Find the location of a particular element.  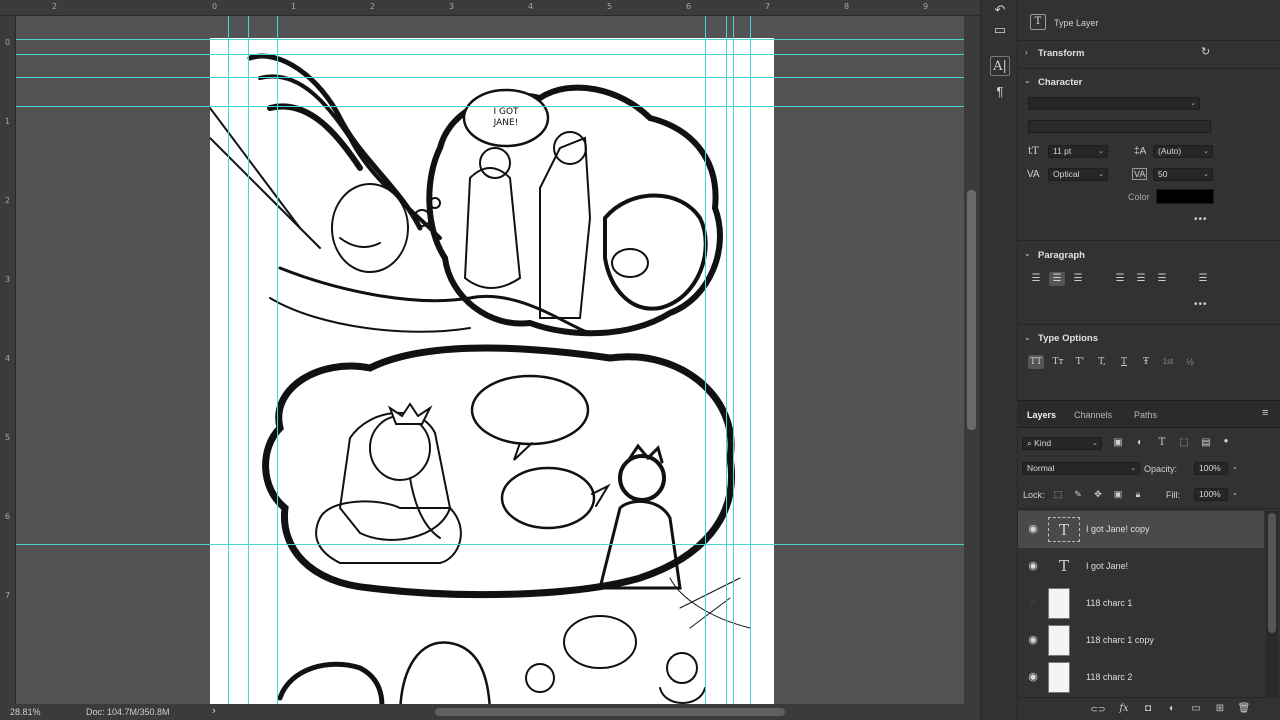

layer-name: 118 charc 1 copy is located at coordinates (1120, 640).